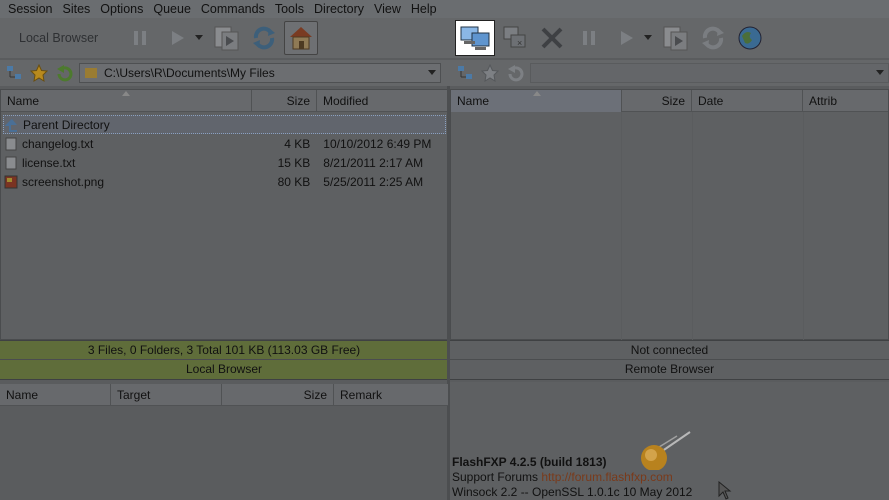 This screenshot has width=889, height=500. I want to click on play-button, so click(177, 38).